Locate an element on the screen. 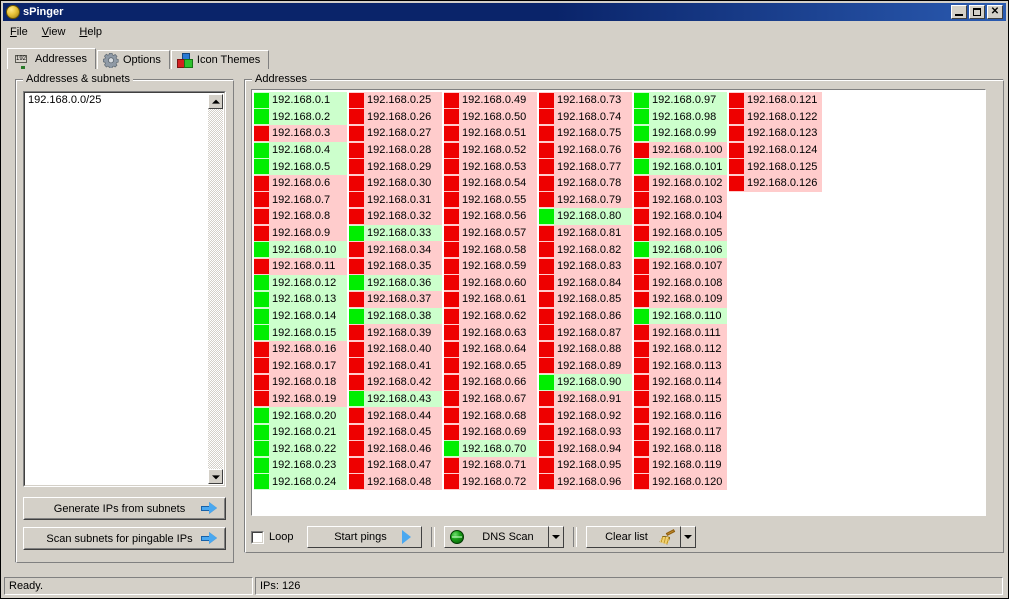  address-row: 192.168.0.8 is located at coordinates (300, 216).